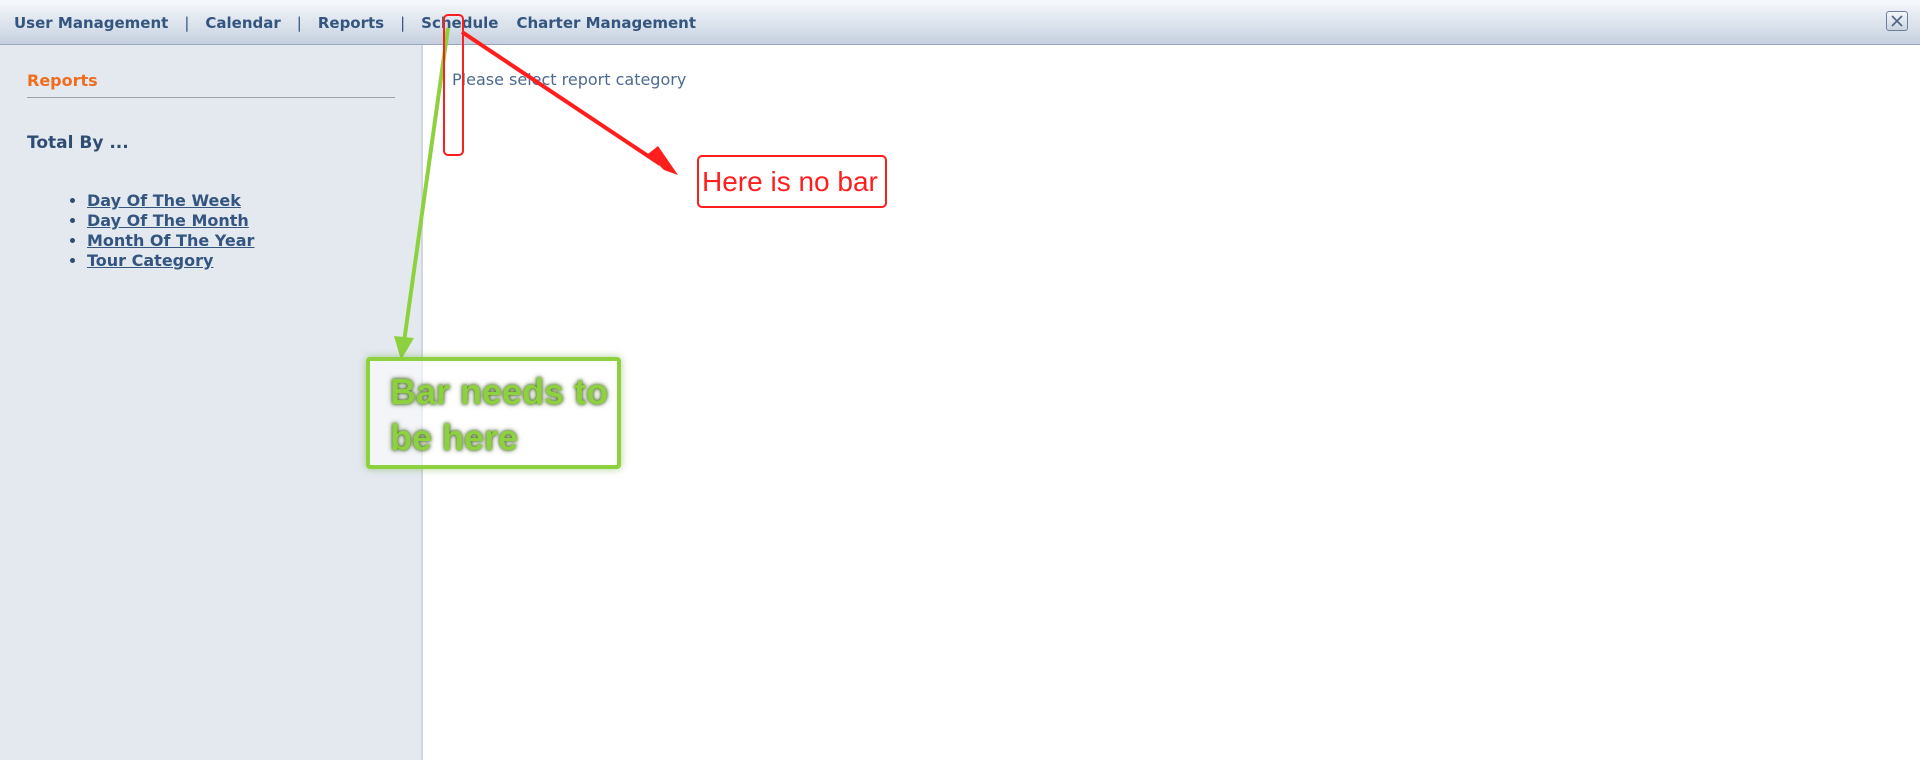  Describe the element at coordinates (242, 23) in the screenshot. I see `nav-calendar: Calendar` at that location.